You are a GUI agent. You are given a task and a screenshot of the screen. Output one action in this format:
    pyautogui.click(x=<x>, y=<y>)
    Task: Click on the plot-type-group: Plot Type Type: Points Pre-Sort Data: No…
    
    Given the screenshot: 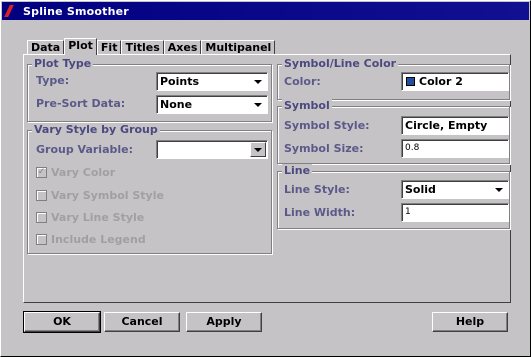 What is the action you would take?
    pyautogui.click(x=149, y=89)
    